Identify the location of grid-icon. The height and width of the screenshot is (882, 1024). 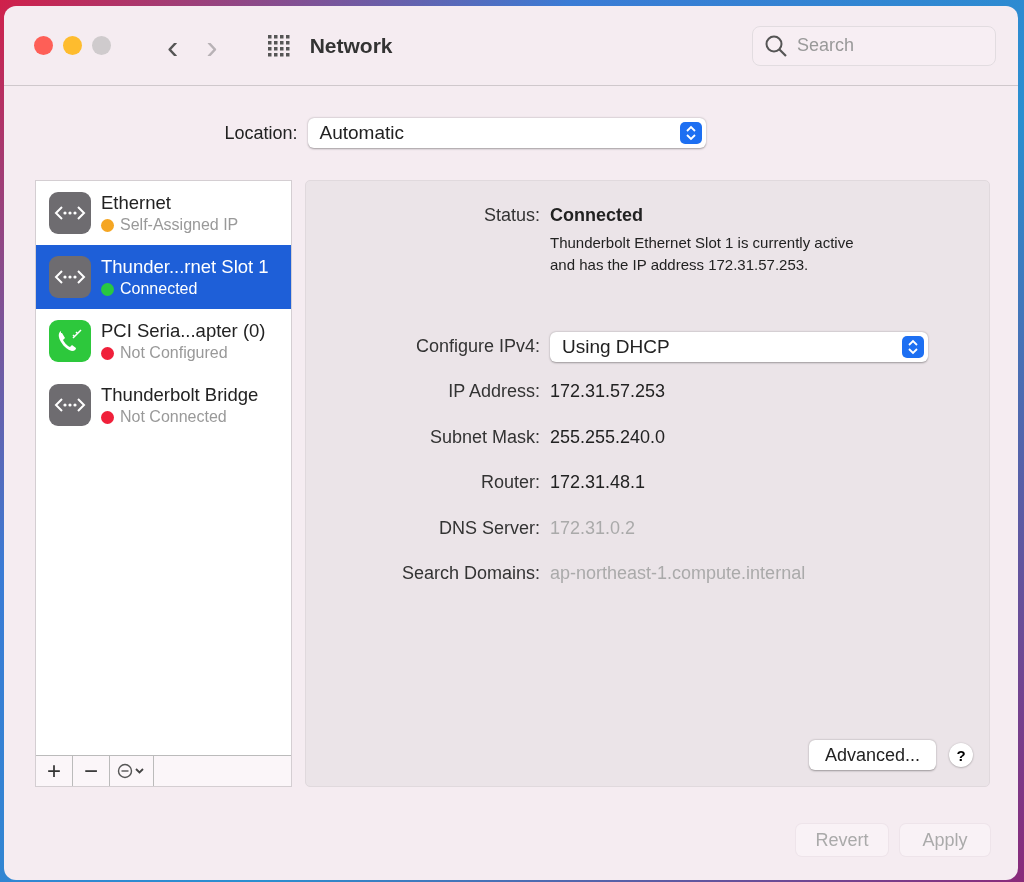
(278, 45).